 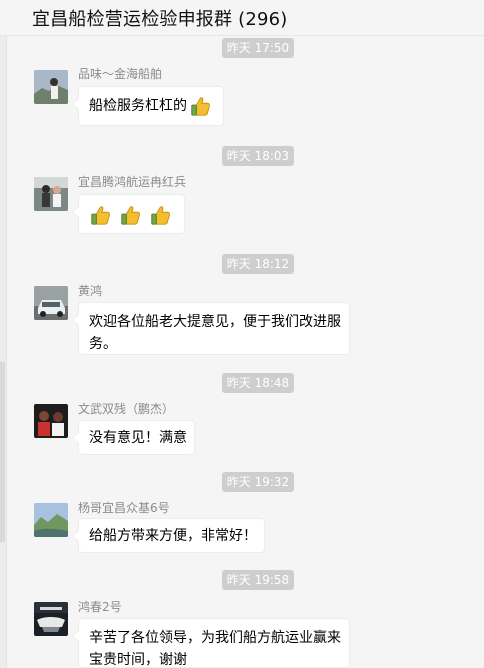 I want to click on sender-name: 文武双残（鹏杰）, so click(x=126, y=409).